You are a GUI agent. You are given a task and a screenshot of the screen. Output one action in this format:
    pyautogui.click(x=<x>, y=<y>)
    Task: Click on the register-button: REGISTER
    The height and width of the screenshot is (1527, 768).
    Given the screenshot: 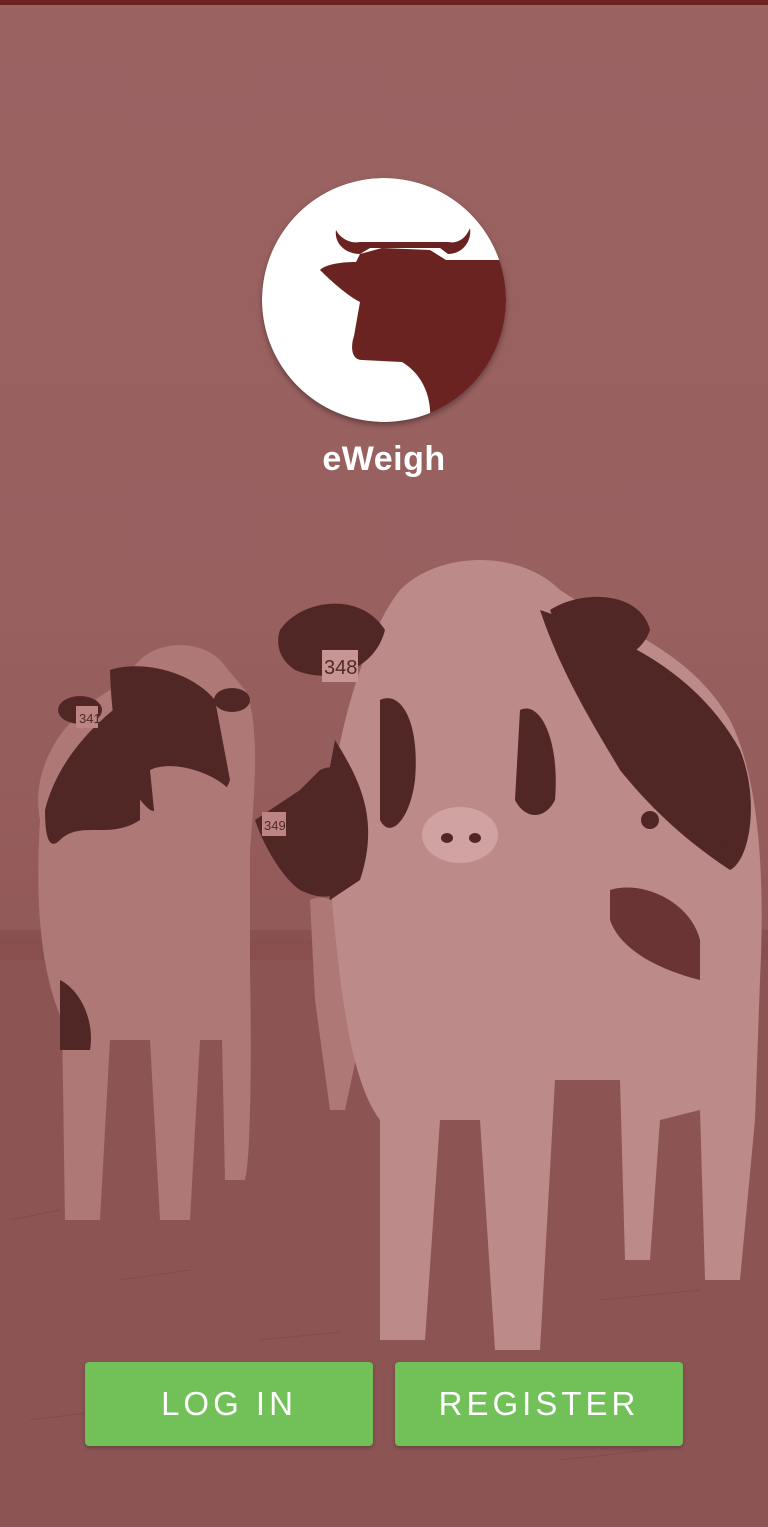 What is the action you would take?
    pyautogui.click(x=539, y=1404)
    